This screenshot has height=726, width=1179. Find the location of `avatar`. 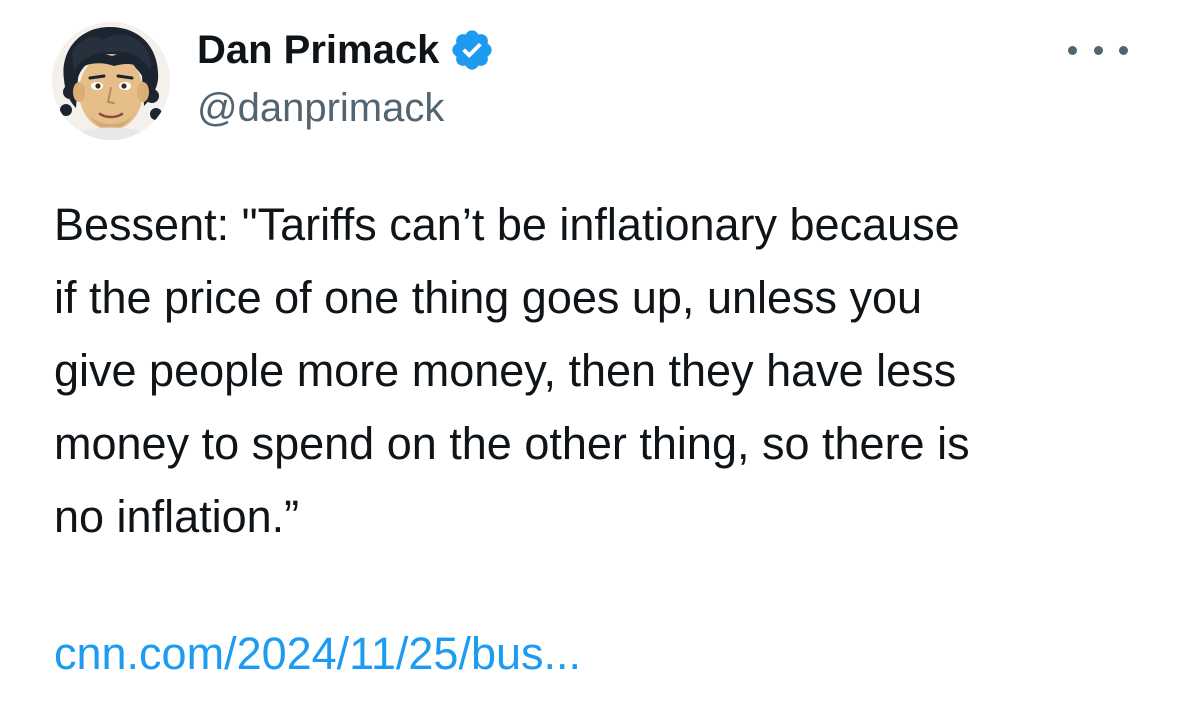

avatar is located at coordinates (111, 81).